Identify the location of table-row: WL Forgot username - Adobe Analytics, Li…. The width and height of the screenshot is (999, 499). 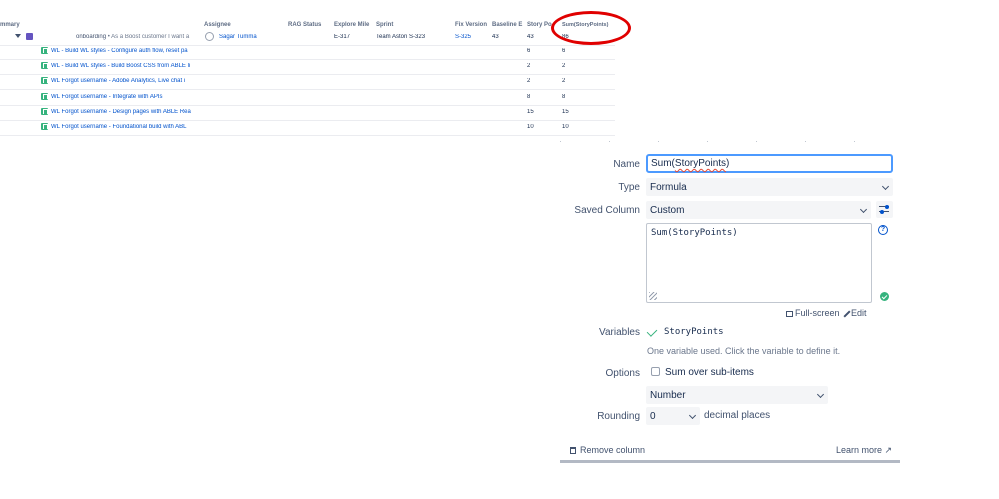
(307, 82).